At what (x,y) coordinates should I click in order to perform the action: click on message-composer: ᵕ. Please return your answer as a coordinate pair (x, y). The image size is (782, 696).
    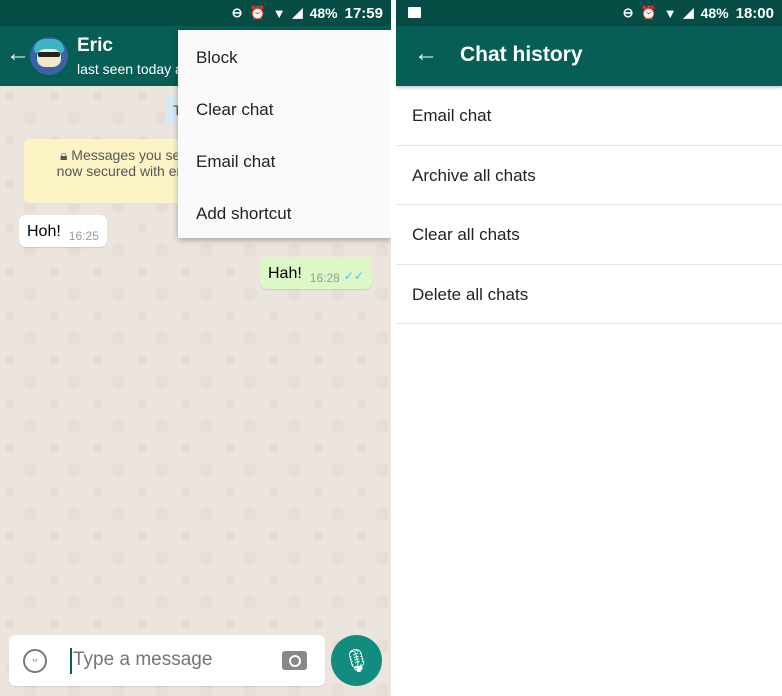
    Looking at the image, I should click on (167, 660).